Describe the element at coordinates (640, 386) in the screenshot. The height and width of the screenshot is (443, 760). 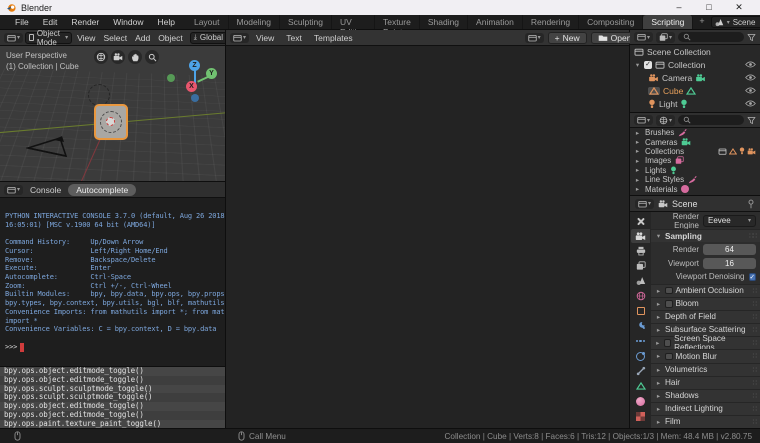
I see `tab-data` at that location.